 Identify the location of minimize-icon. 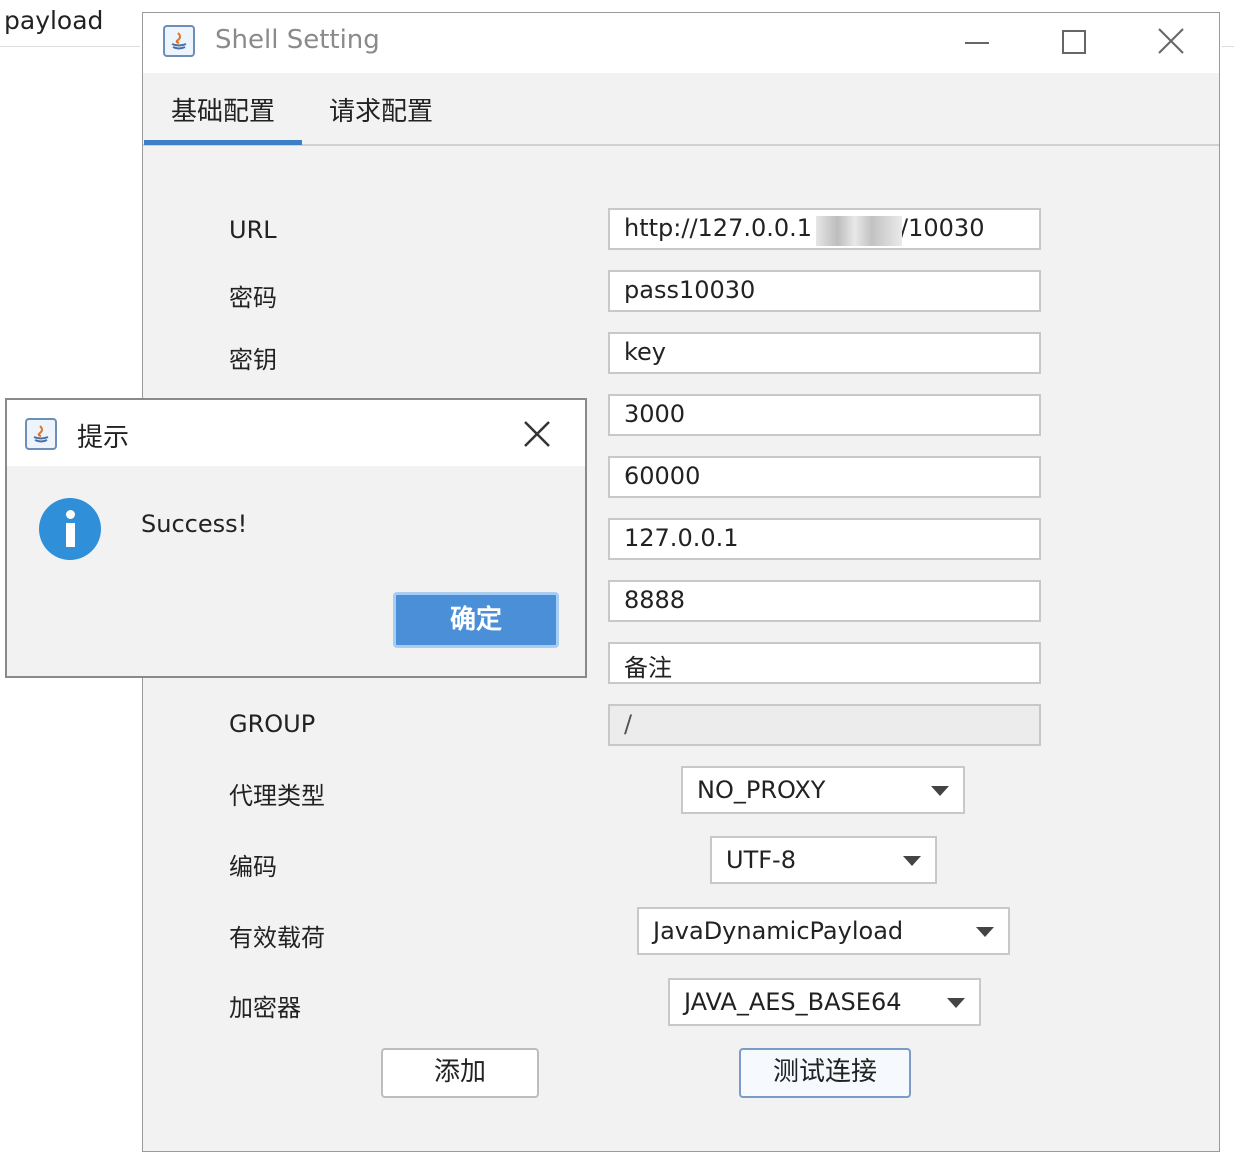
(977, 43).